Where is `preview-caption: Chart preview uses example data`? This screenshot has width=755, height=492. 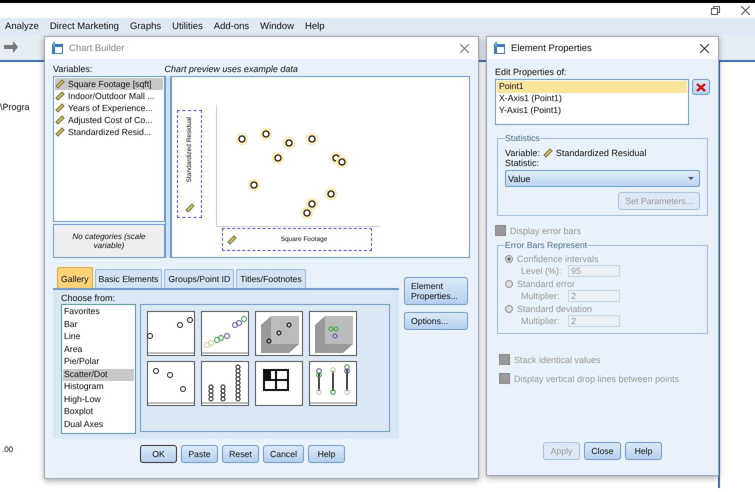
preview-caption: Chart preview uses example data is located at coordinates (231, 69).